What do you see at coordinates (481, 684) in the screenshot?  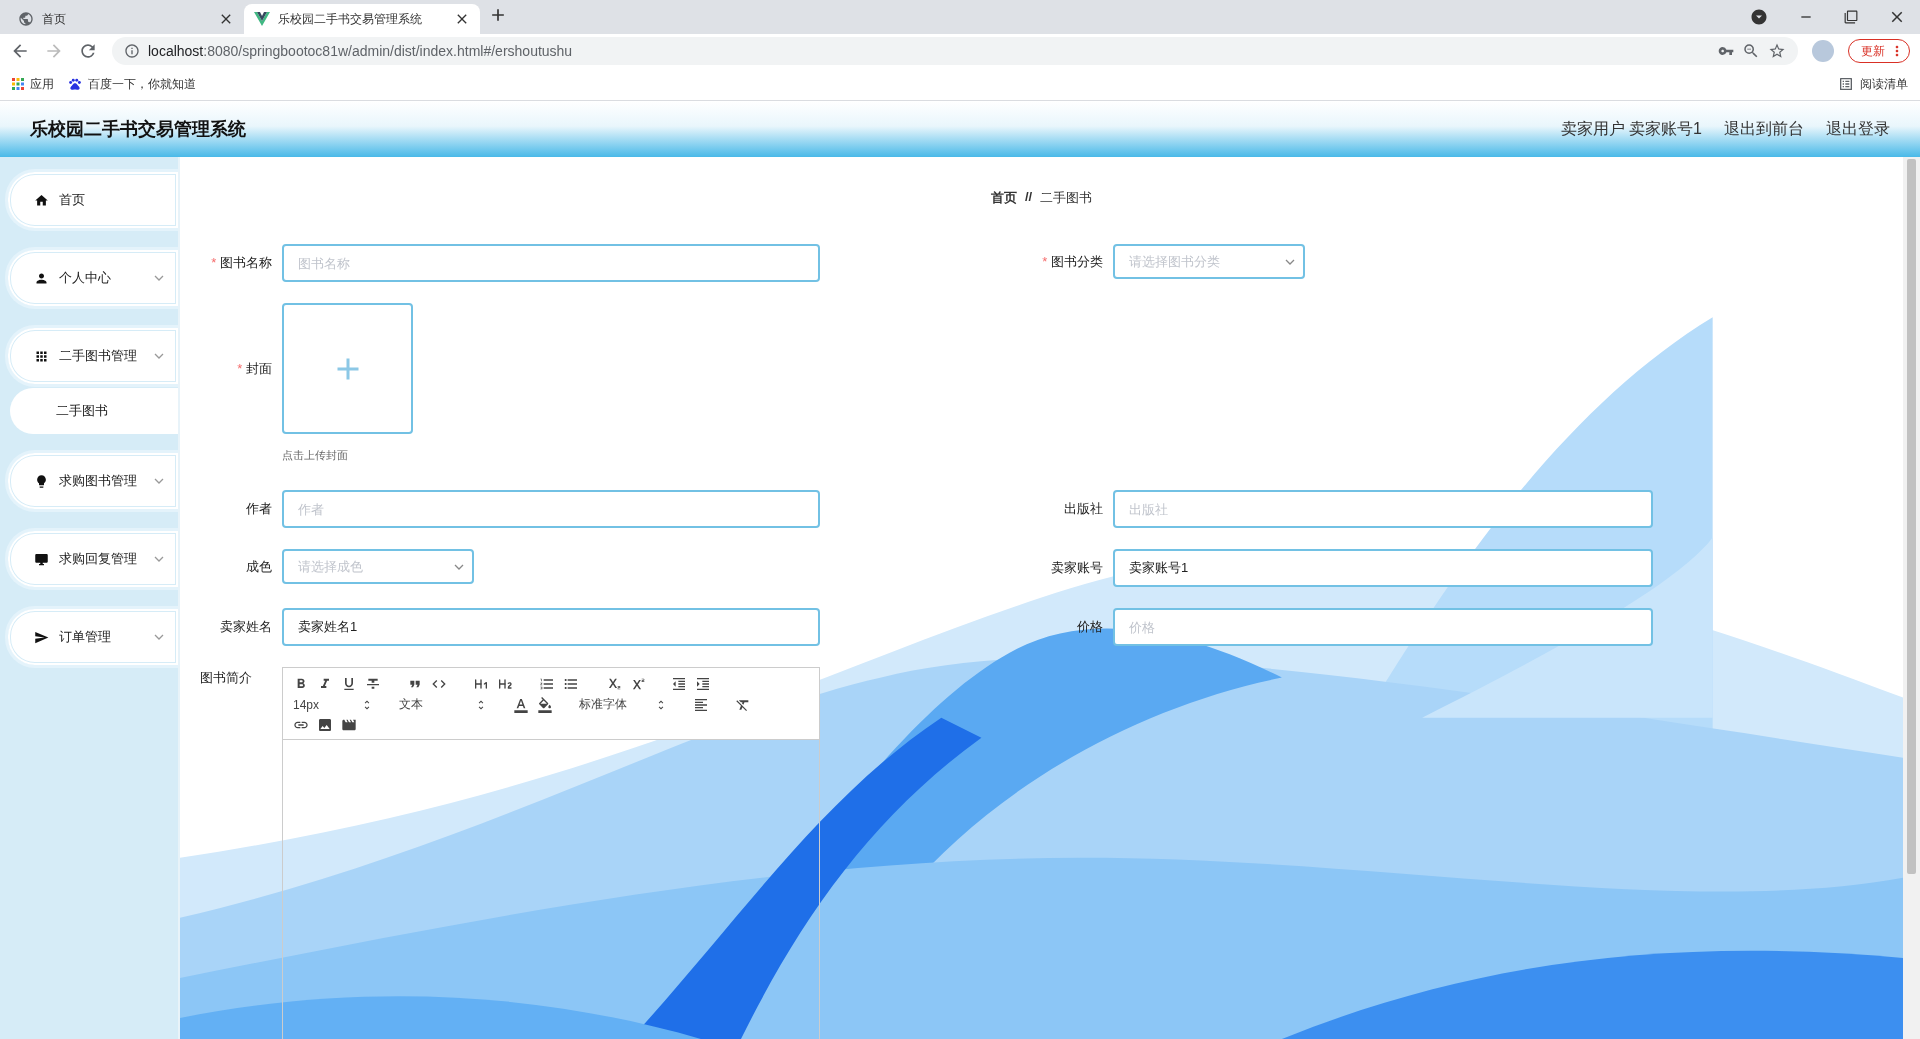 I see `heading-one-icon` at bounding box center [481, 684].